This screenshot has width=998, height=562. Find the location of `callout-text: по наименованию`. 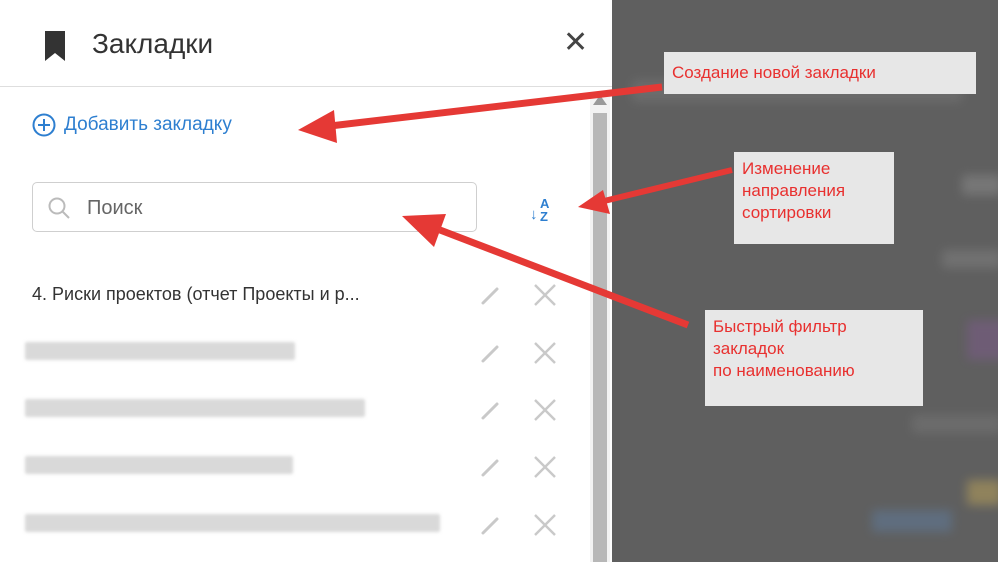

callout-text: по наименованию is located at coordinates (784, 370).